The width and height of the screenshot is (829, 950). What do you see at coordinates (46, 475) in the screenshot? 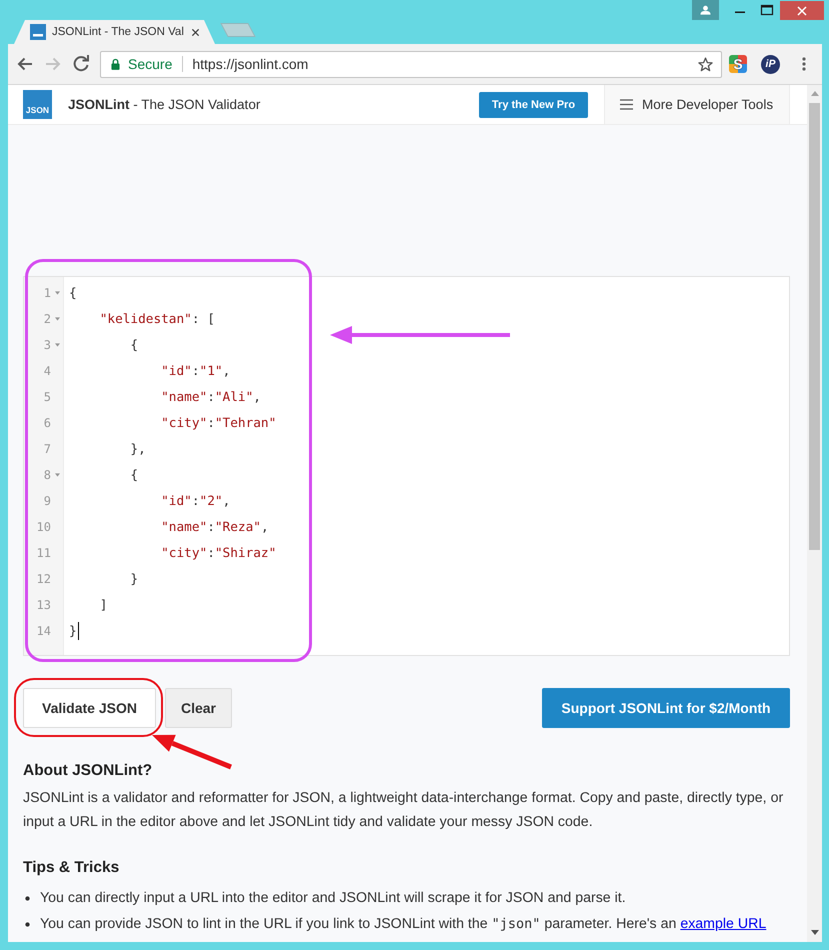
I see `line-number: 8` at bounding box center [46, 475].